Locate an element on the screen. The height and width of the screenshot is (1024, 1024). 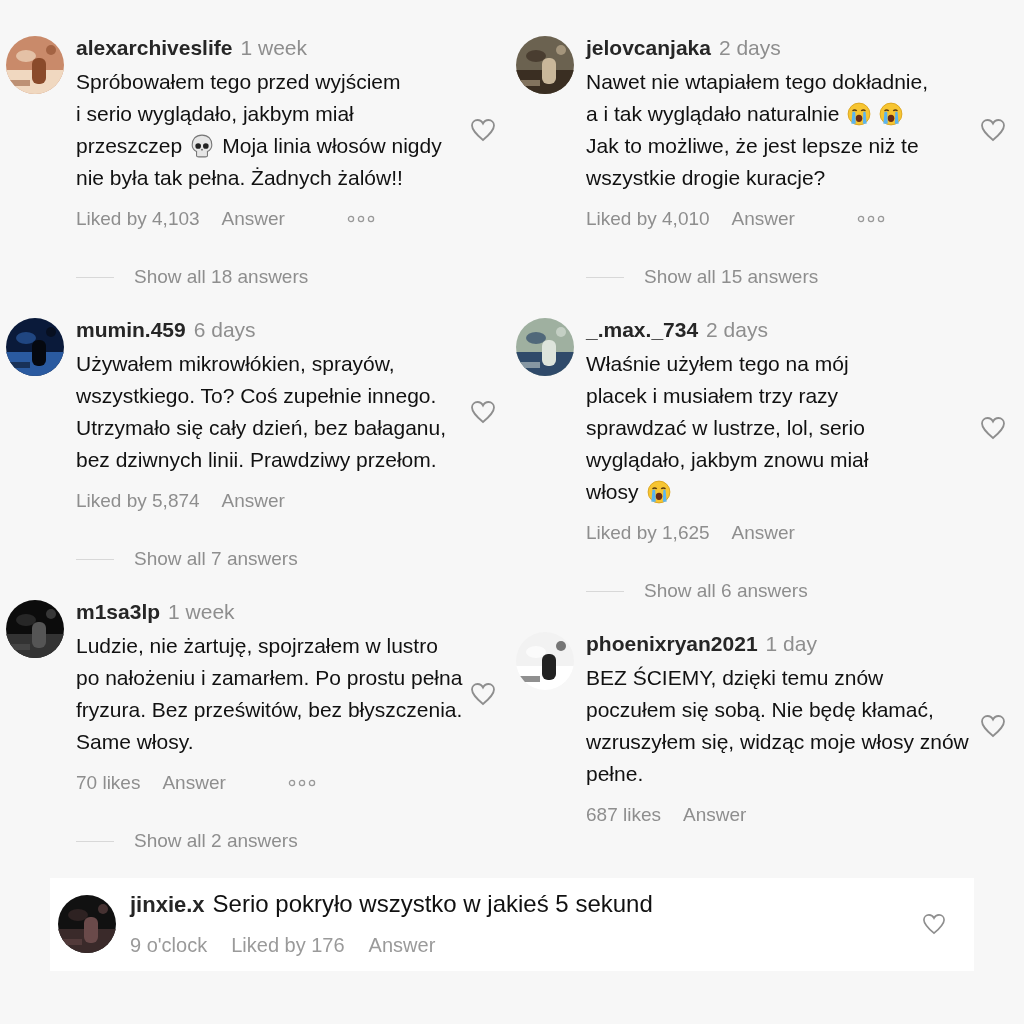
comment-text: Właśnie użyłem tego na mój is located at coordinates (717, 364).